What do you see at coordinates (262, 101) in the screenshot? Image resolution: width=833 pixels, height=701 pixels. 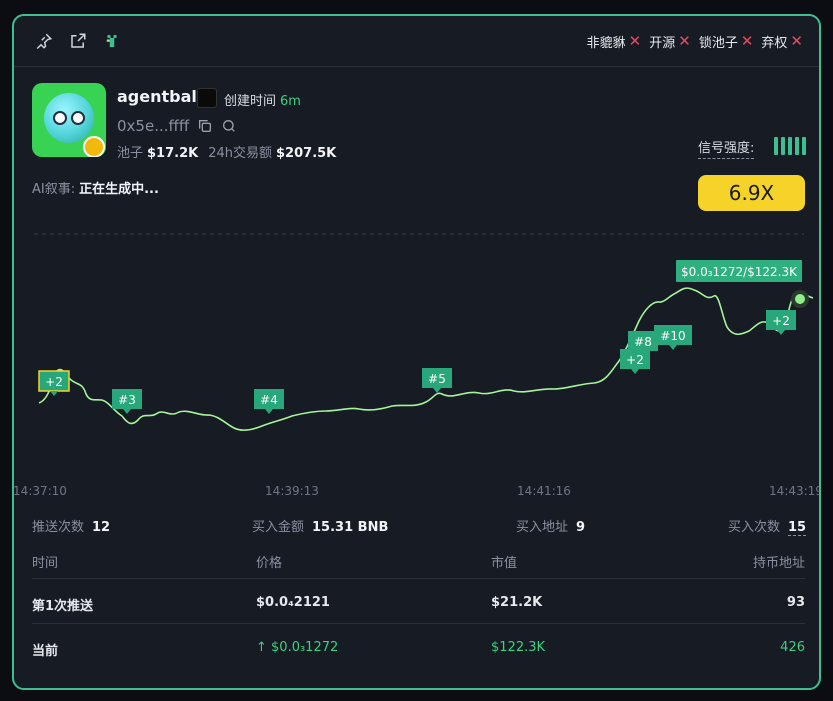 I see `created-time: 创建时间 6m` at bounding box center [262, 101].